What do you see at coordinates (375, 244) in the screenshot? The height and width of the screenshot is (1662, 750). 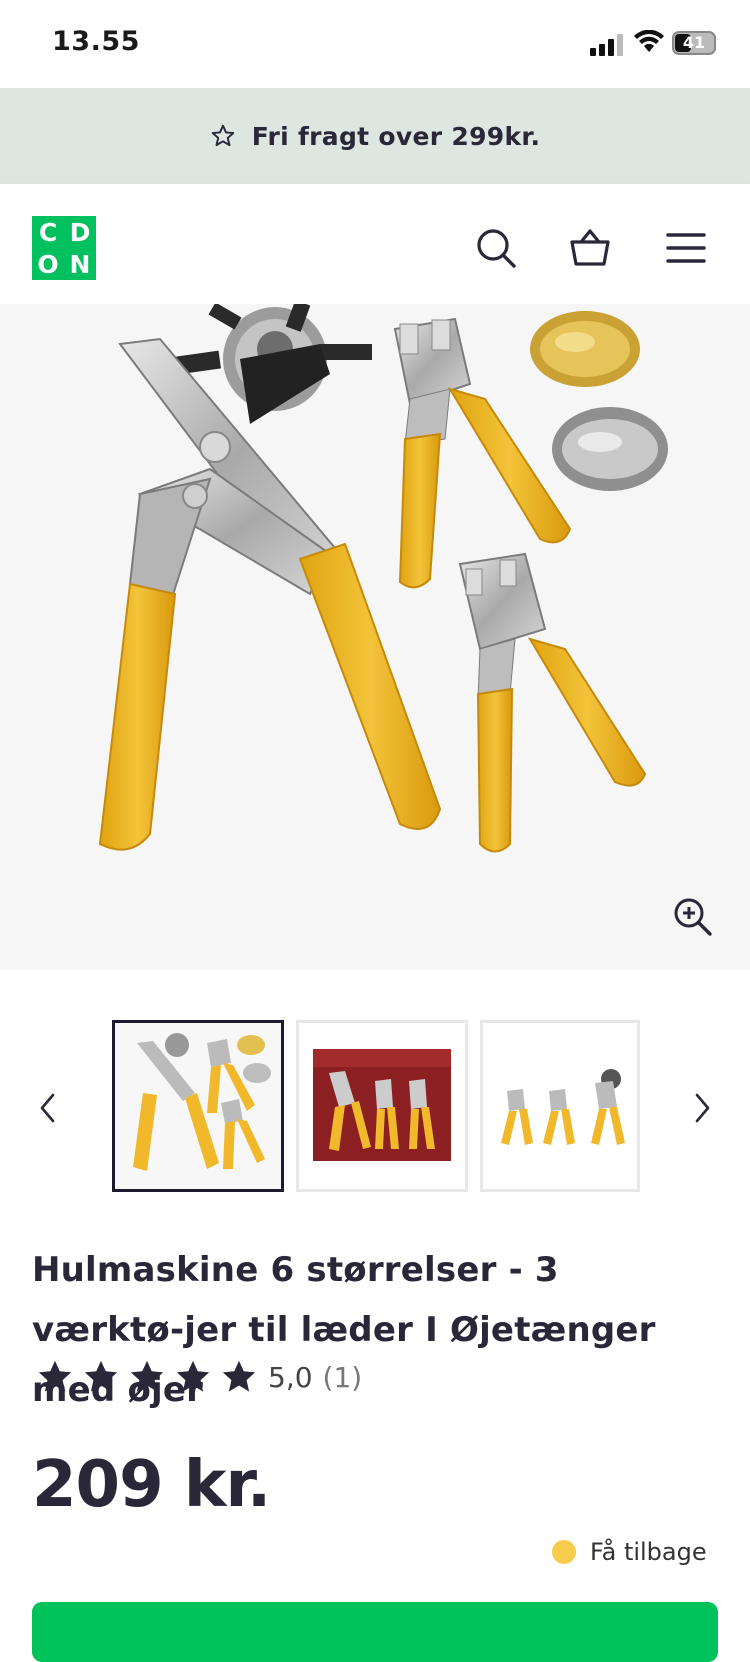 I see `site-header: C D O N` at bounding box center [375, 244].